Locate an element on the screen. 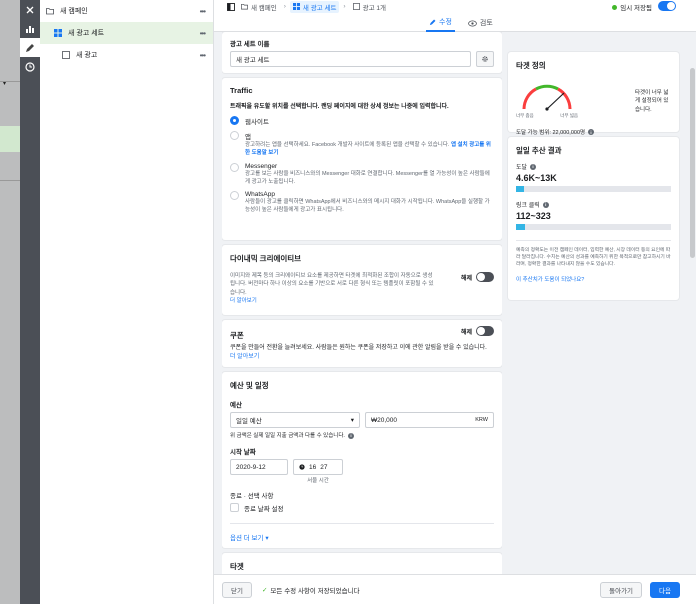 Image resolution: width=696 pixels, height=604 pixels. pencil-icon is located at coordinates (30, 47).